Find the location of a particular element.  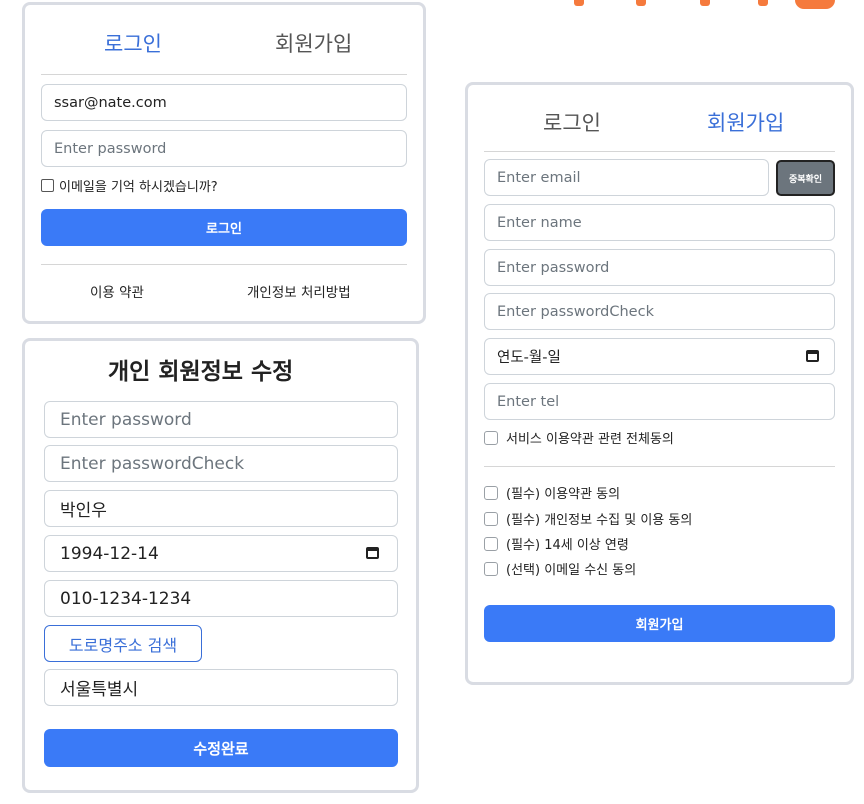

address-field: 서울특별시 is located at coordinates (221, 687).